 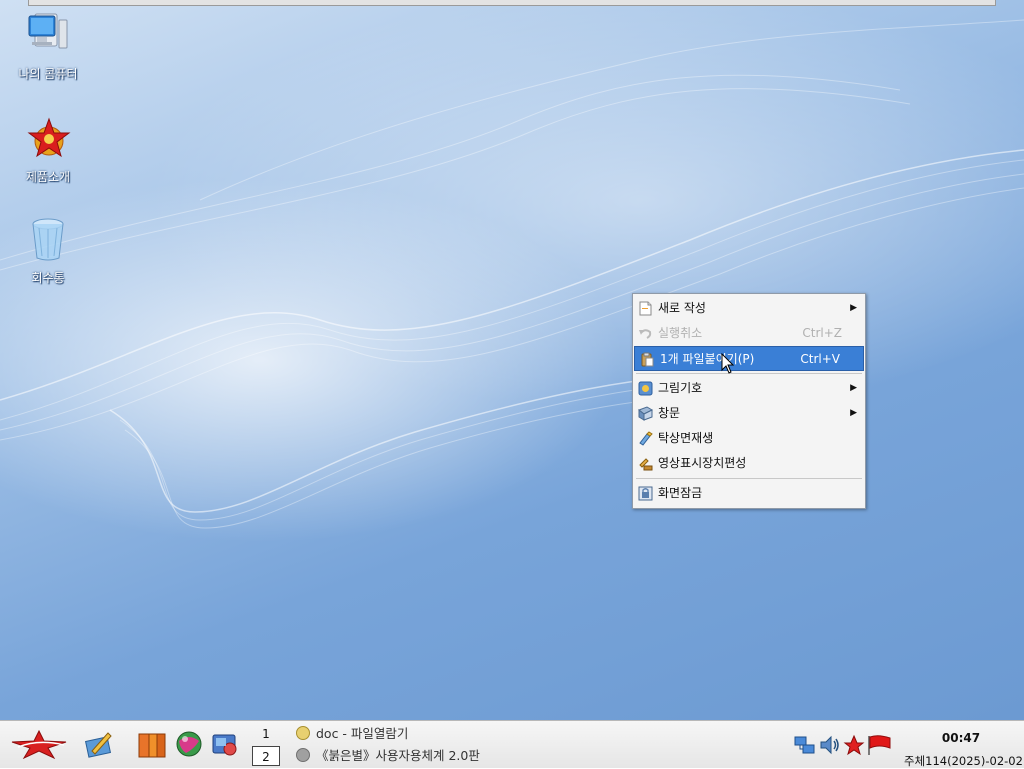 What do you see at coordinates (680, 493) in the screenshot?
I see `menu-item-label: 화면잠금` at bounding box center [680, 493].